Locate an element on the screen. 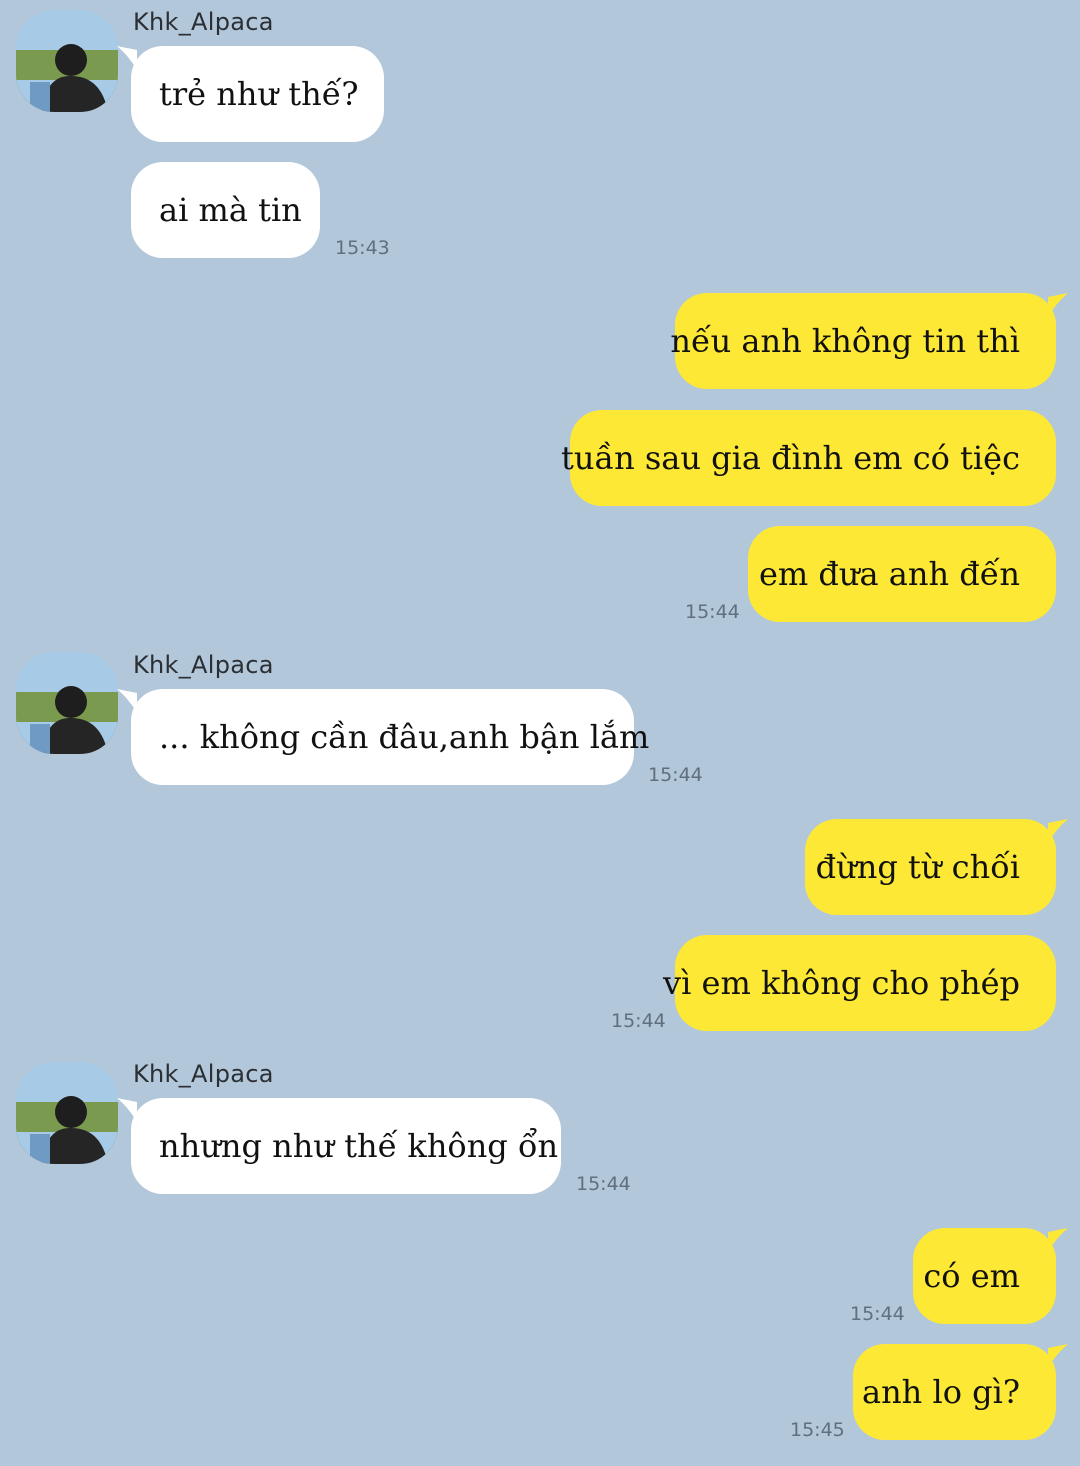 The image size is (1080, 1466). message-bubble-incoming: nhưng như thế không ổn is located at coordinates (339, 1146).